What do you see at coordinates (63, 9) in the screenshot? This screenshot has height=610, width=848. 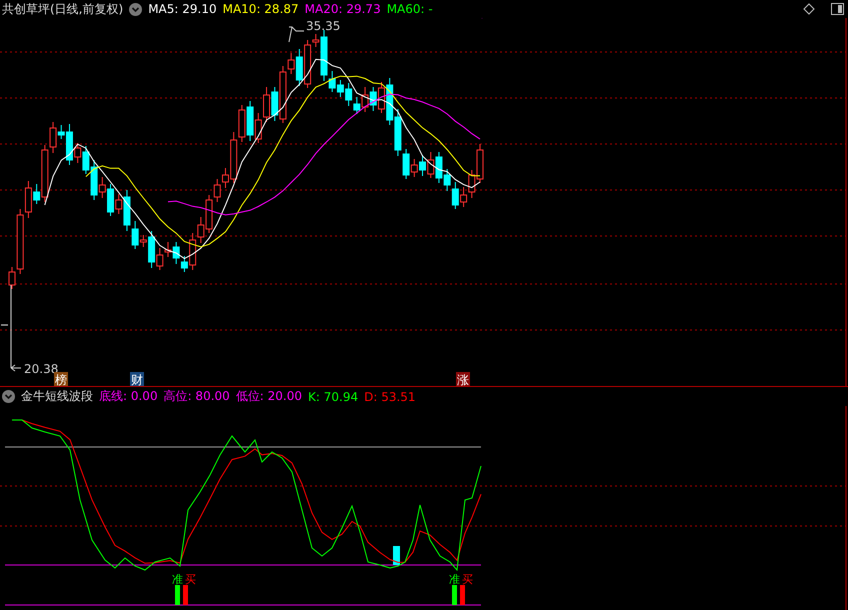 I see `chart-title: 共创草坪(日线,前复权)` at bounding box center [63, 9].